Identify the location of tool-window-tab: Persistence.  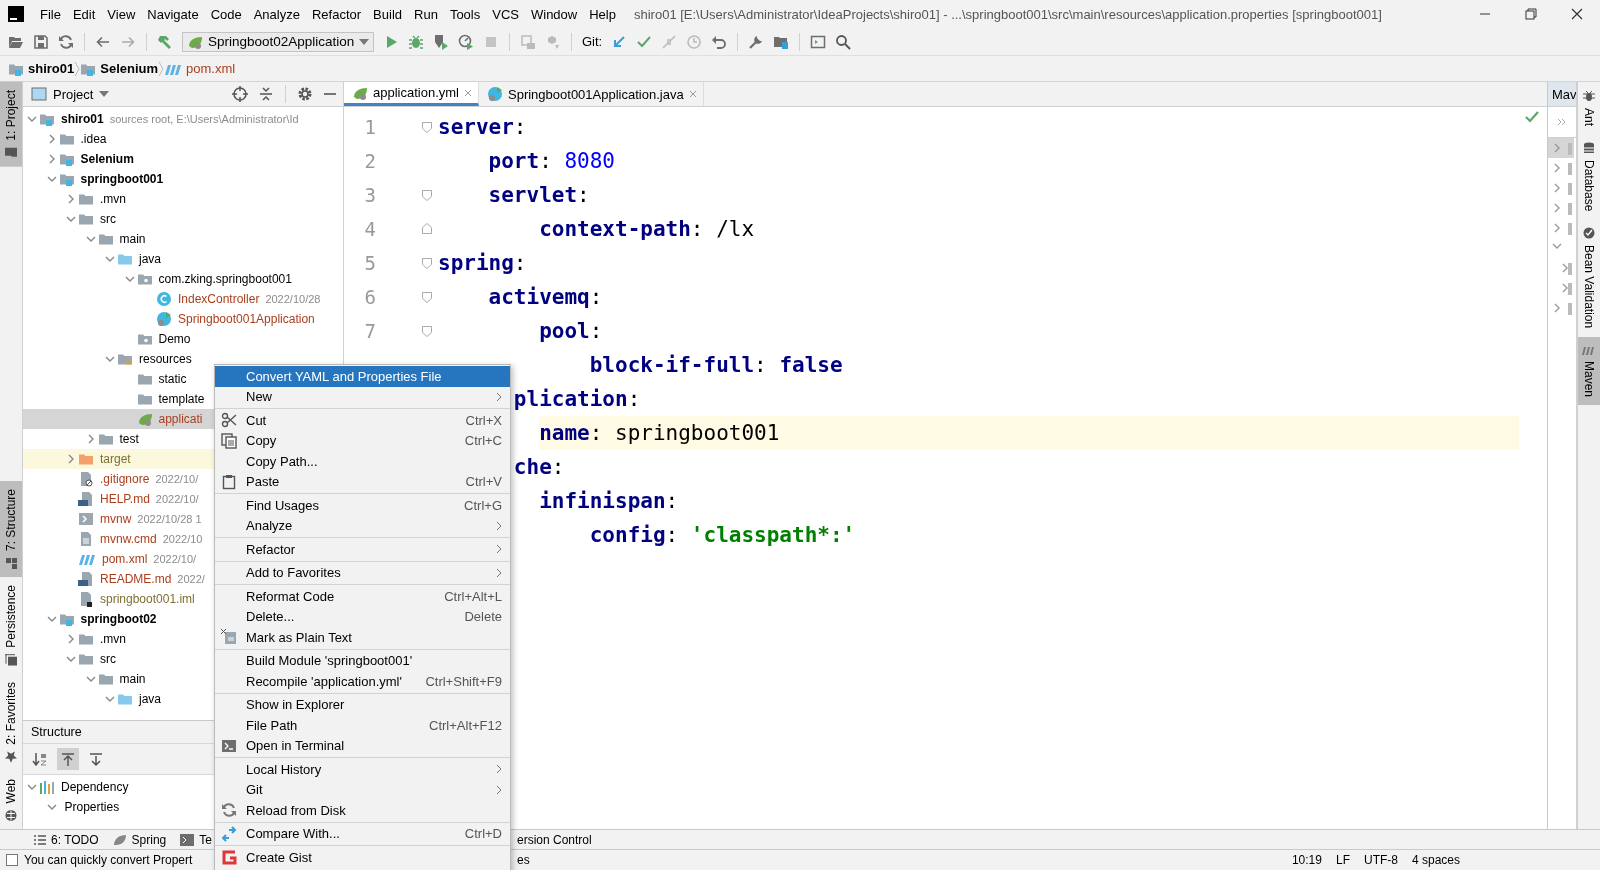
(11, 625).